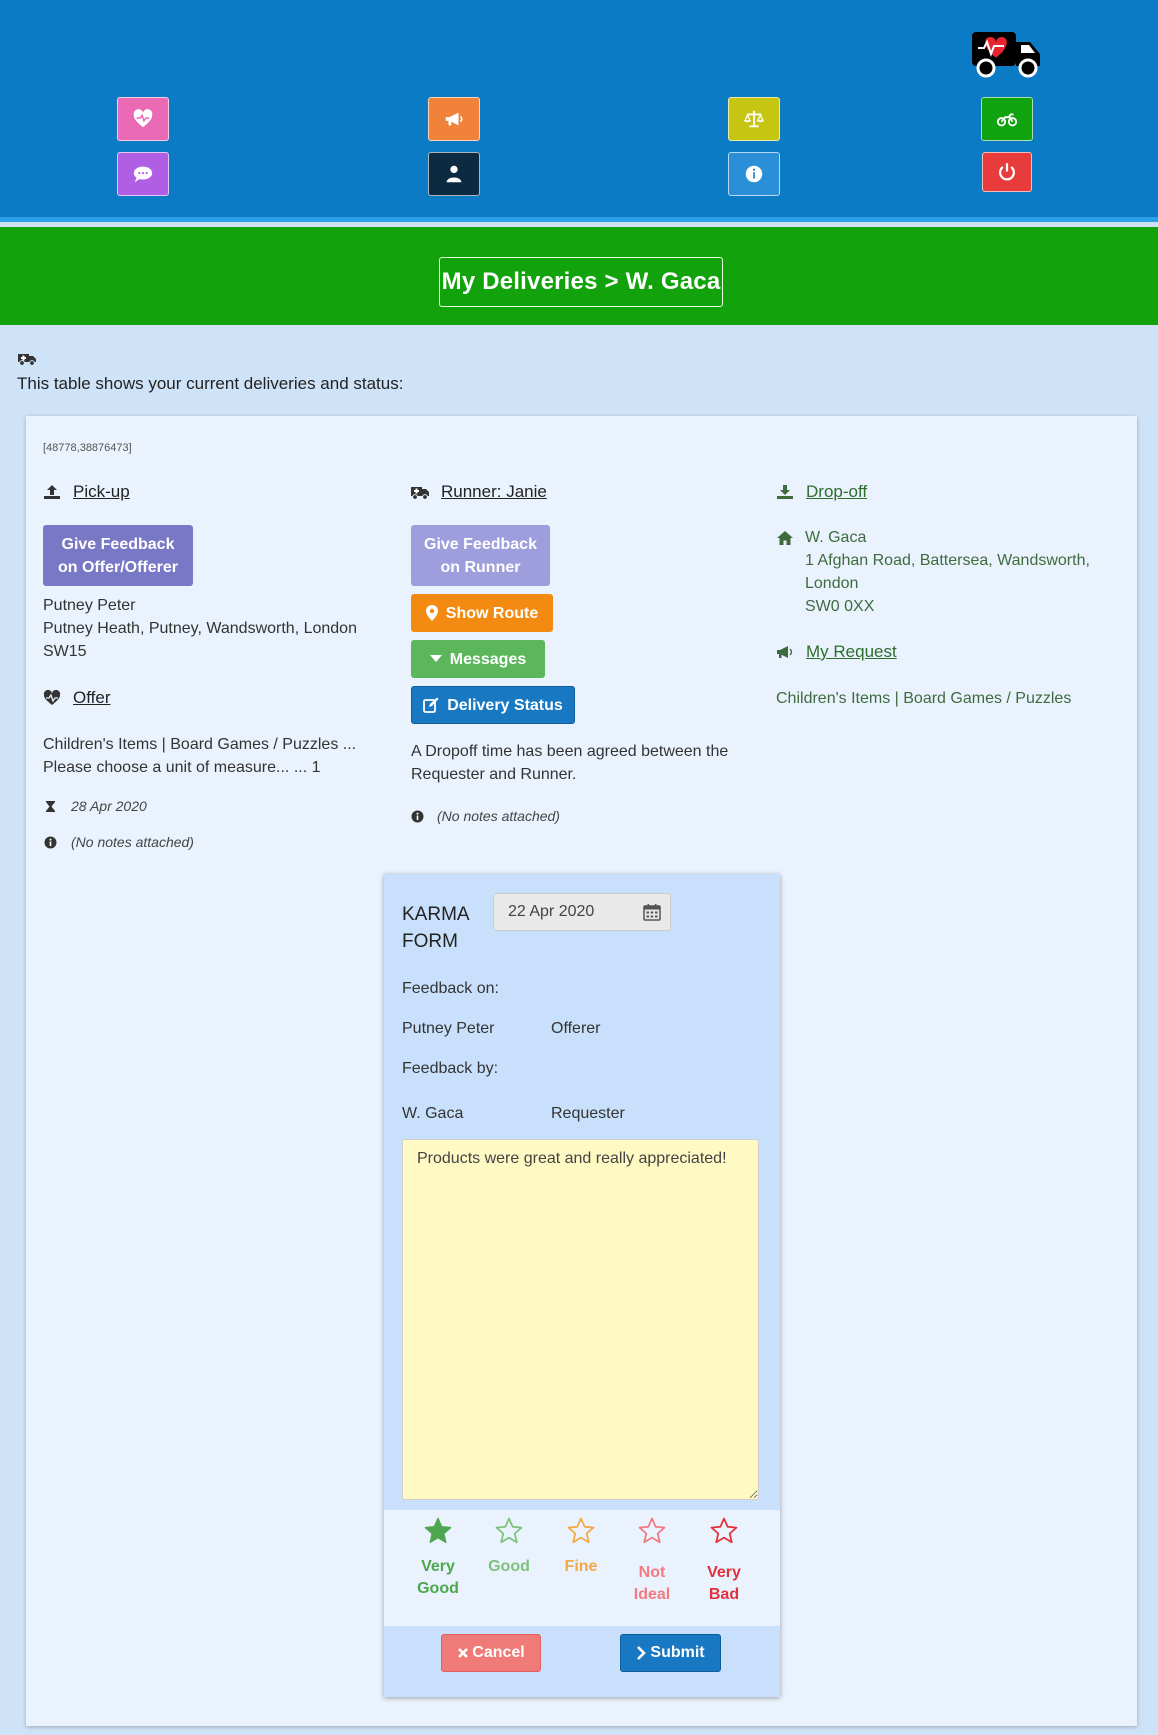 This screenshot has width=1158, height=1735. What do you see at coordinates (498, 1652) in the screenshot?
I see `cancel-label: Cancel` at bounding box center [498, 1652].